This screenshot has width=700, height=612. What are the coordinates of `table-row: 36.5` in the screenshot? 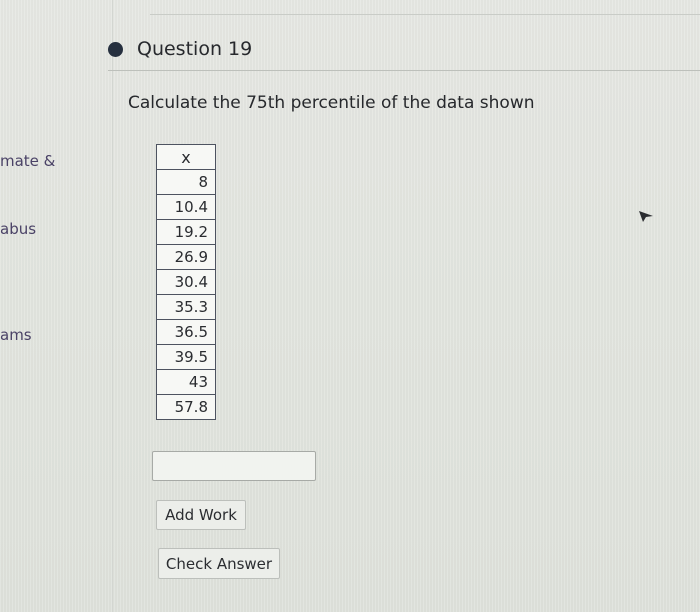 It's located at (186, 332).